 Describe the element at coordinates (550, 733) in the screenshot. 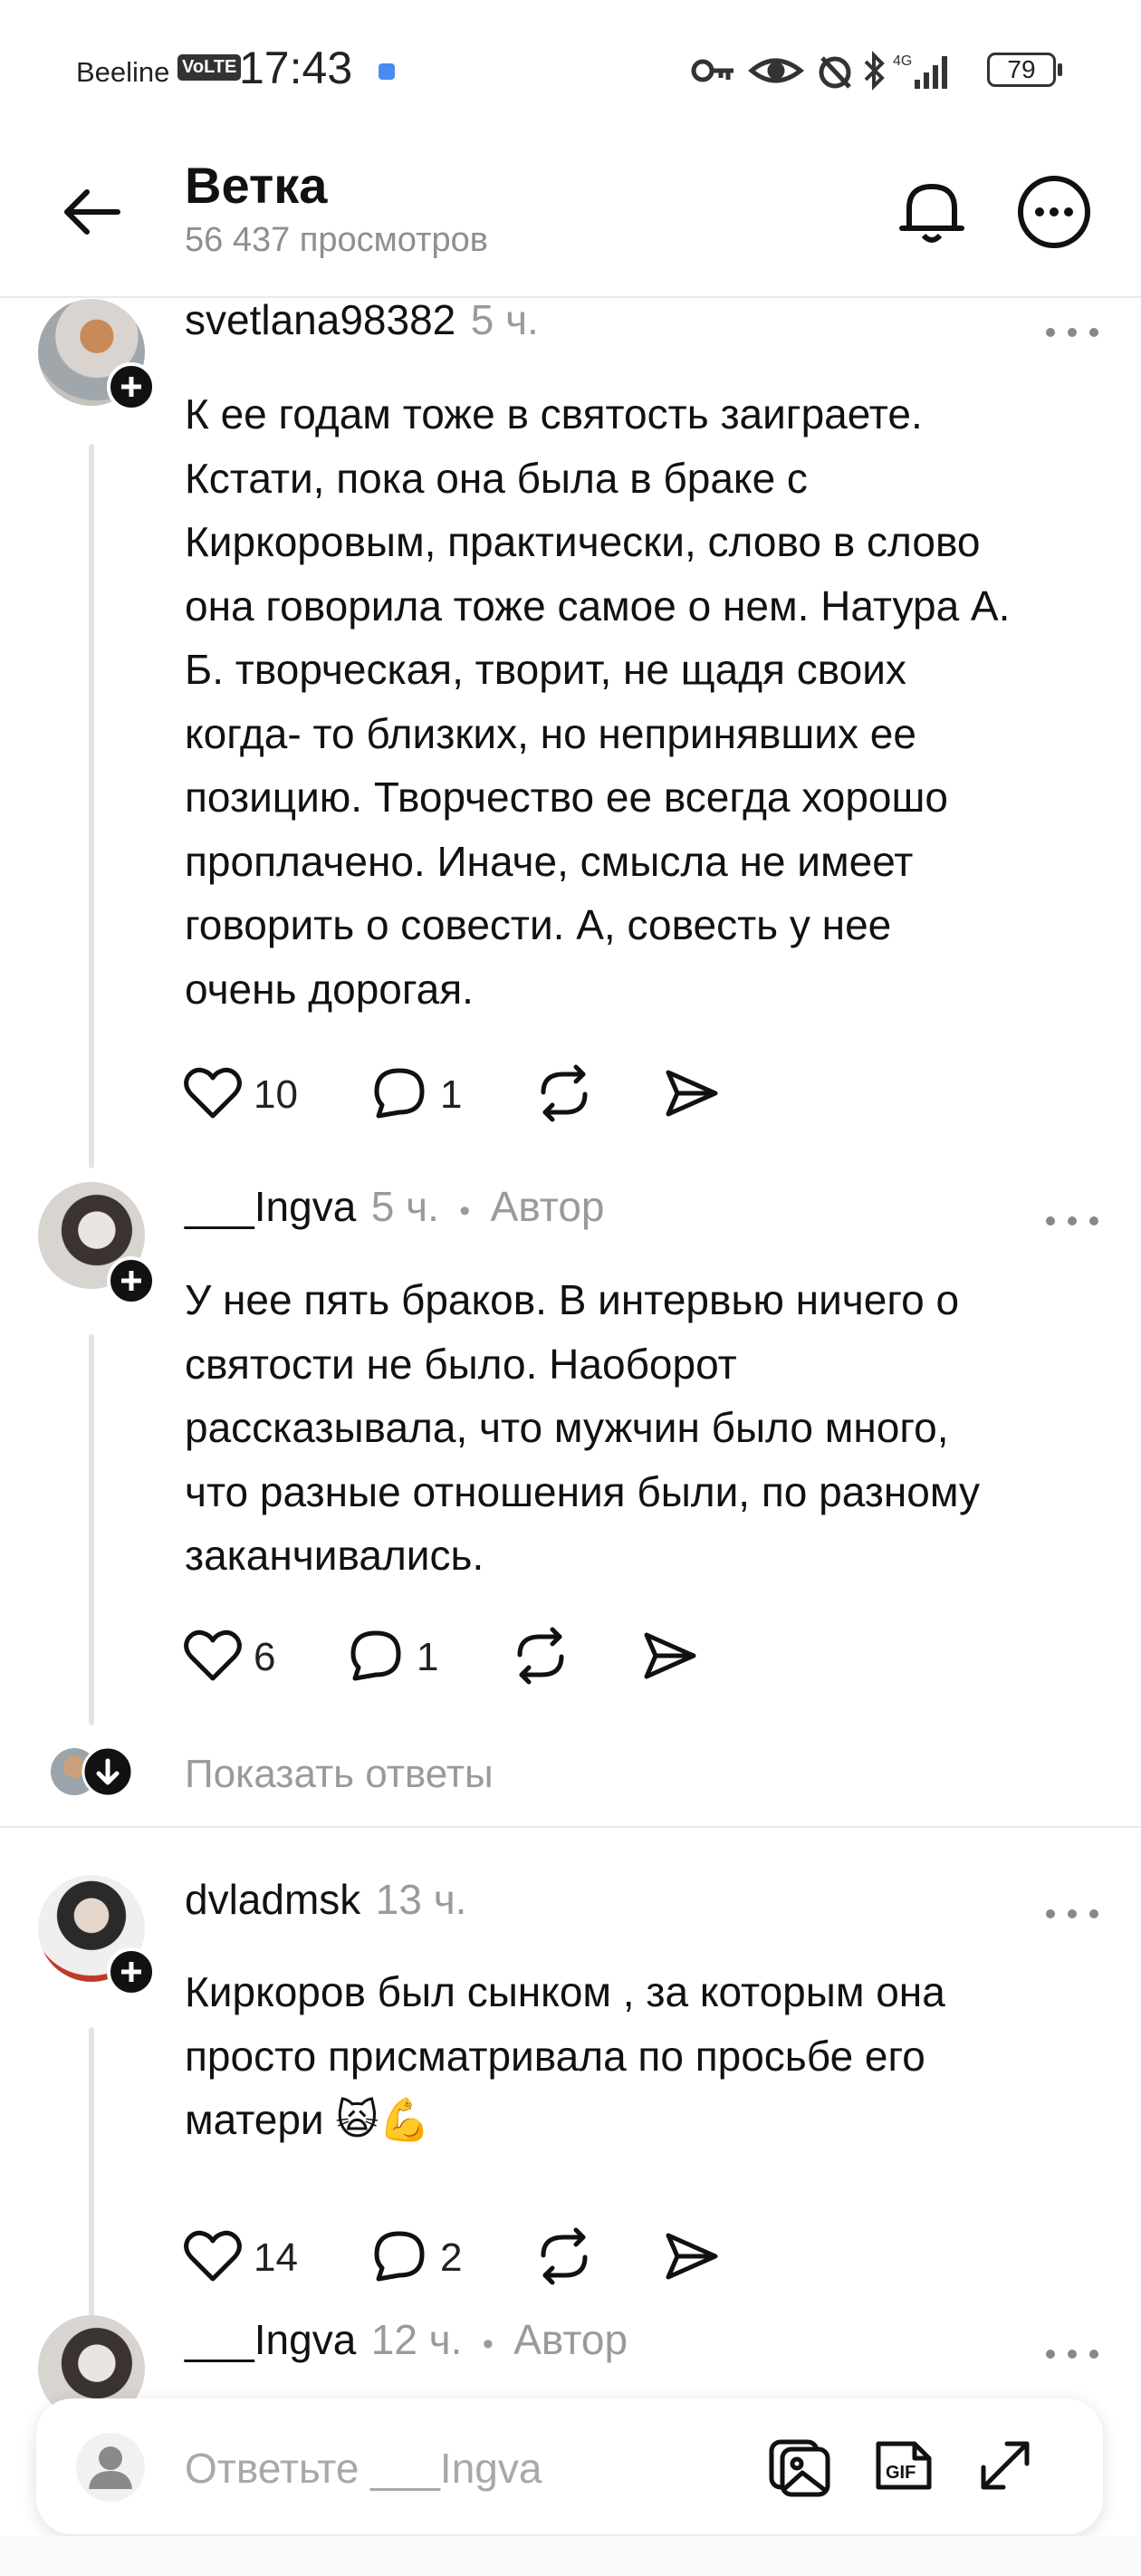

I see `comment-line: когда- то близких, но непринявших ее` at that location.